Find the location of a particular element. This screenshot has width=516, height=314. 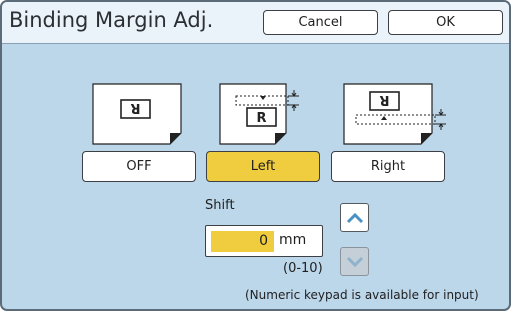

paper-off-icon: R is located at coordinates (137, 114).